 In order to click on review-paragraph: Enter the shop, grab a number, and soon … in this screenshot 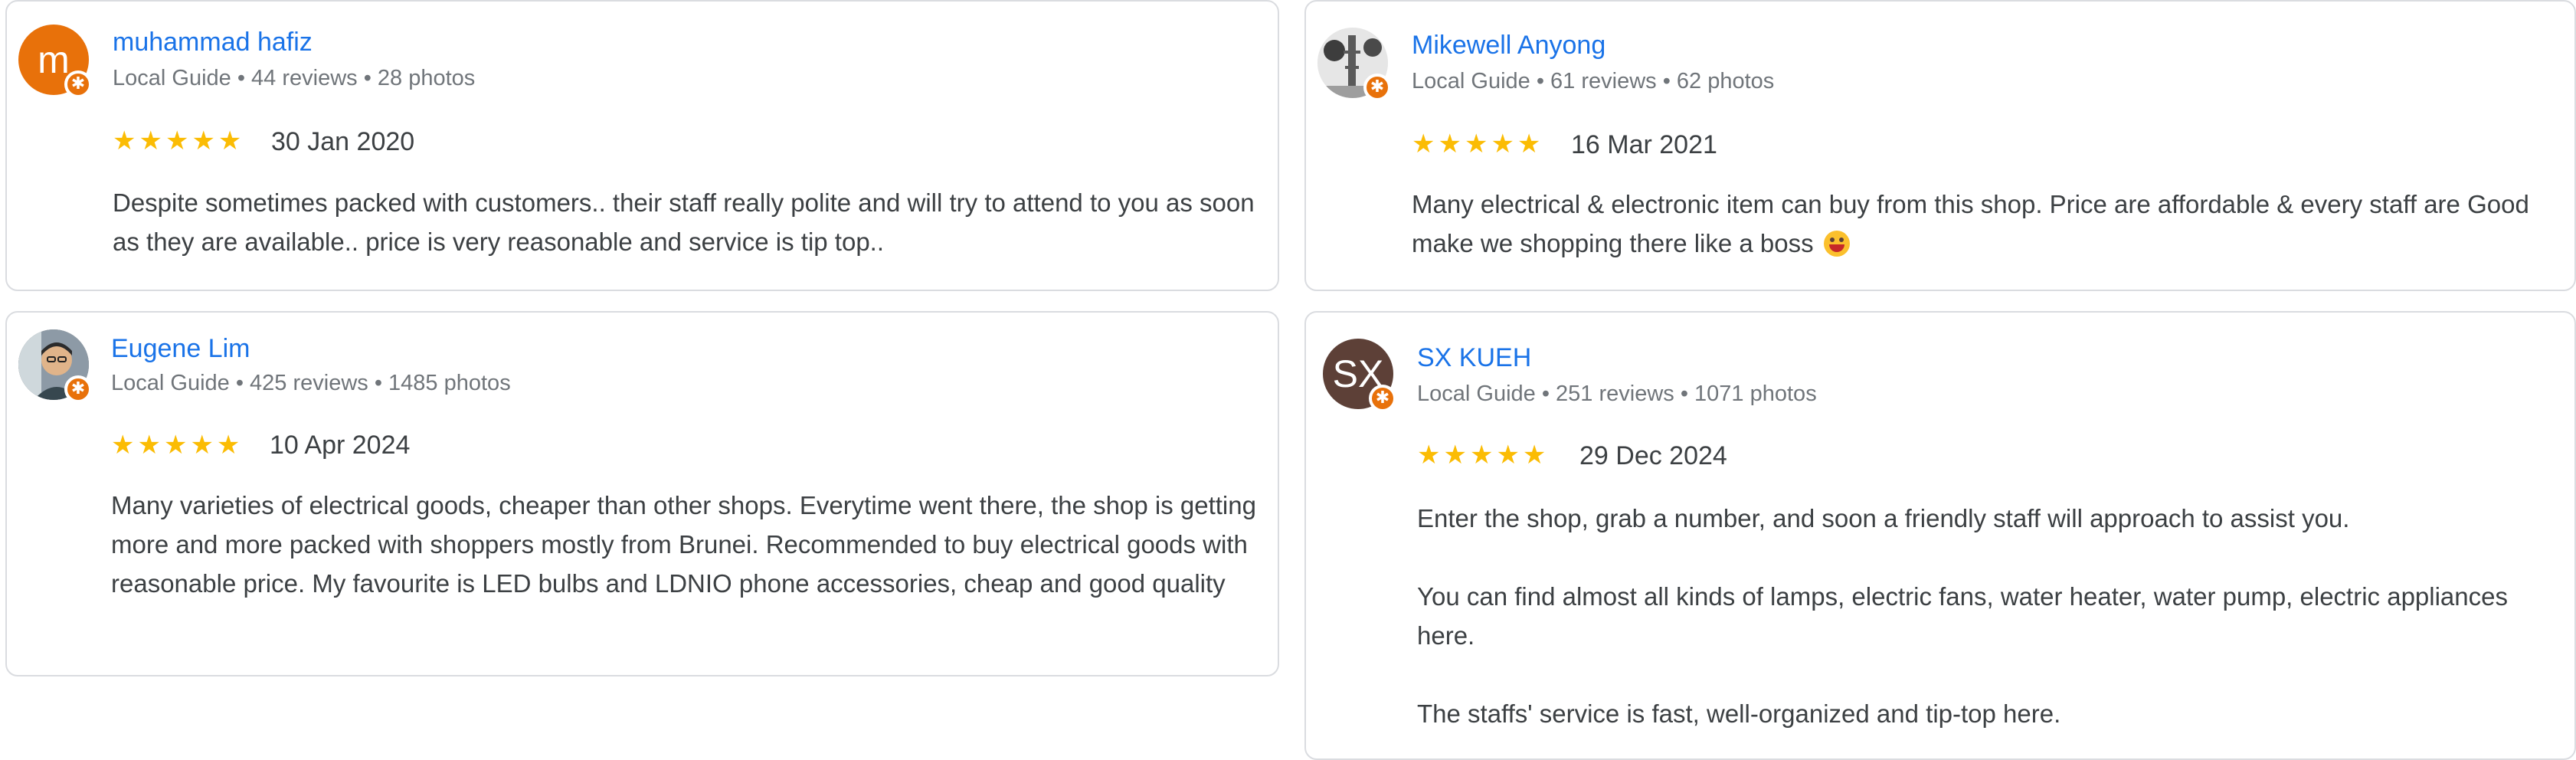, I will do `click(1883, 518)`.